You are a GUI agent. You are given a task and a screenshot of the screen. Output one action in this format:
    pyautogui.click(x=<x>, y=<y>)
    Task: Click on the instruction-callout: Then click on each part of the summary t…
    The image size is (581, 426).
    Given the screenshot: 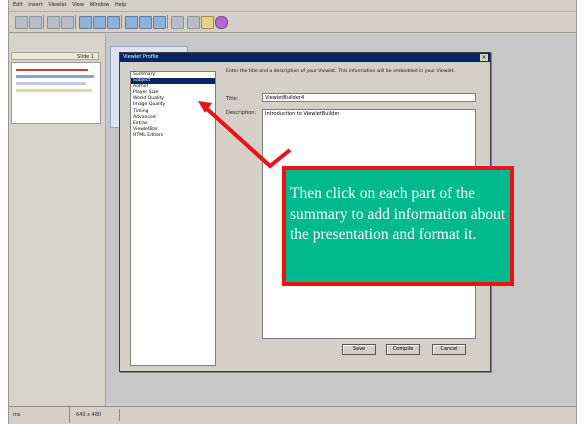 What is the action you would take?
    pyautogui.click(x=398, y=226)
    